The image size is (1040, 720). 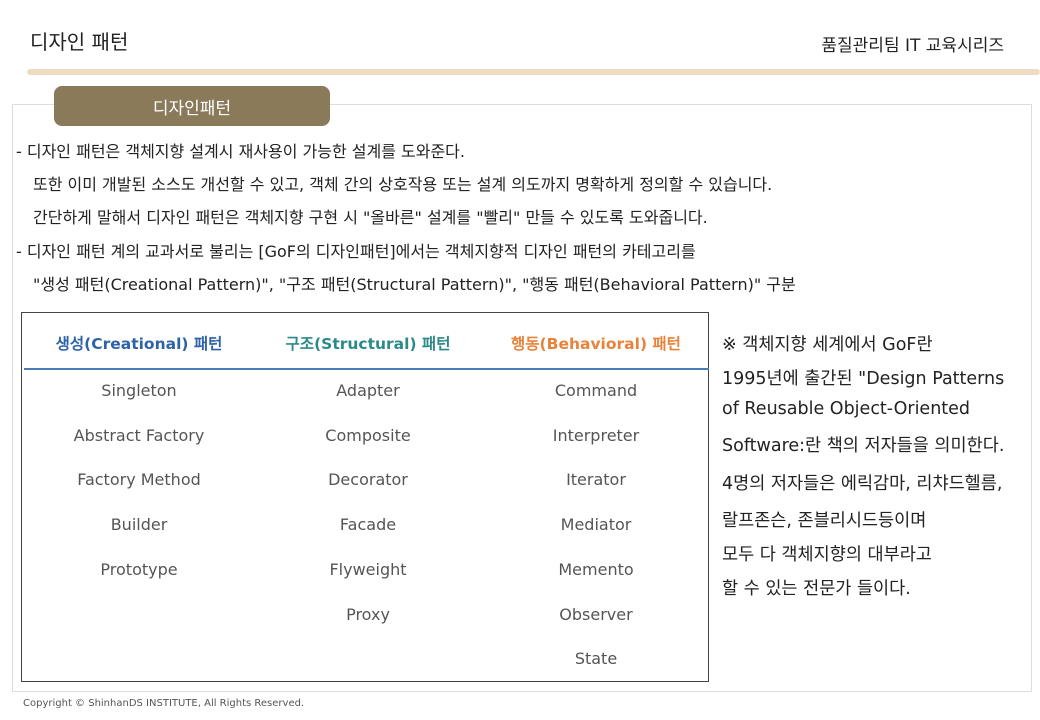 What do you see at coordinates (139, 344) in the screenshot?
I see `table-header-1: 생성(Creational) 패턴` at bounding box center [139, 344].